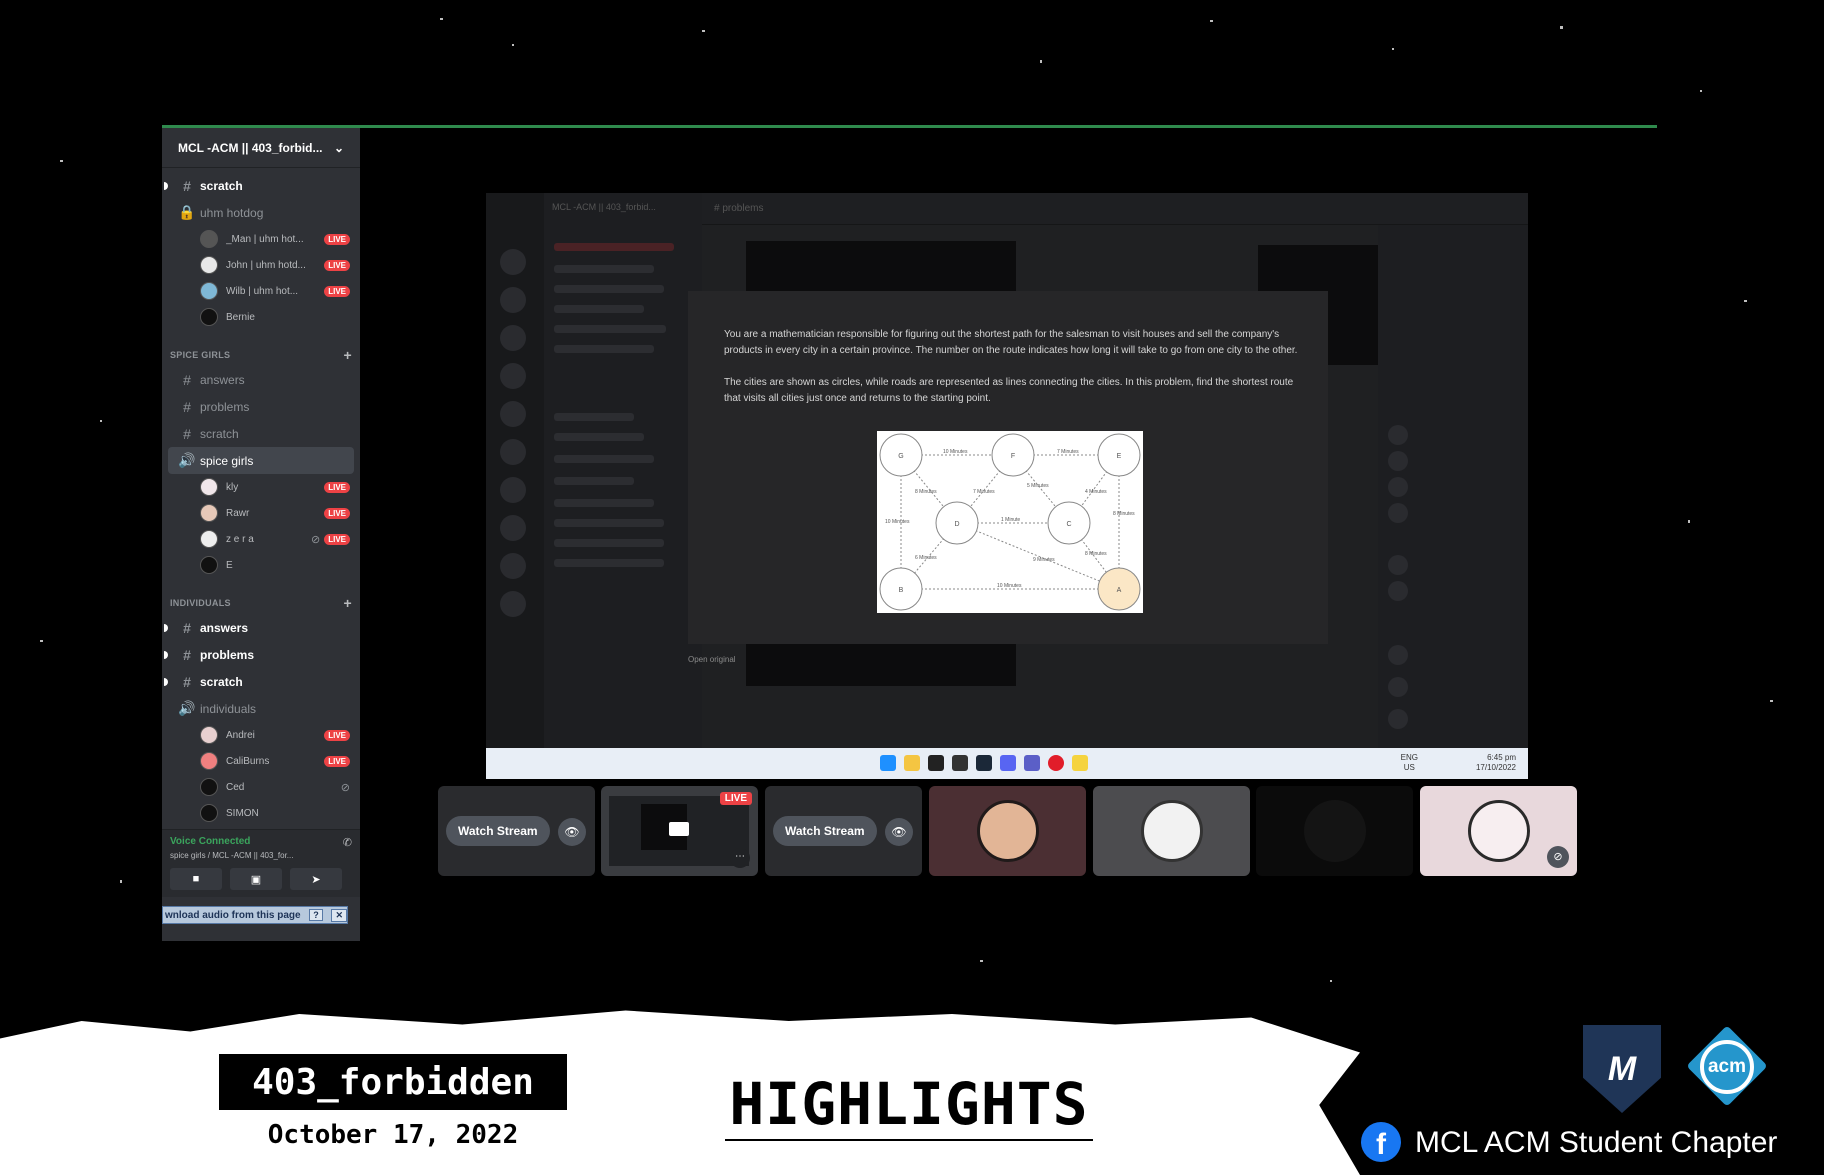  Describe the element at coordinates (261, 460) in the screenshot. I see `voice-channel-spice-girls: 🔊 spice girls` at that location.